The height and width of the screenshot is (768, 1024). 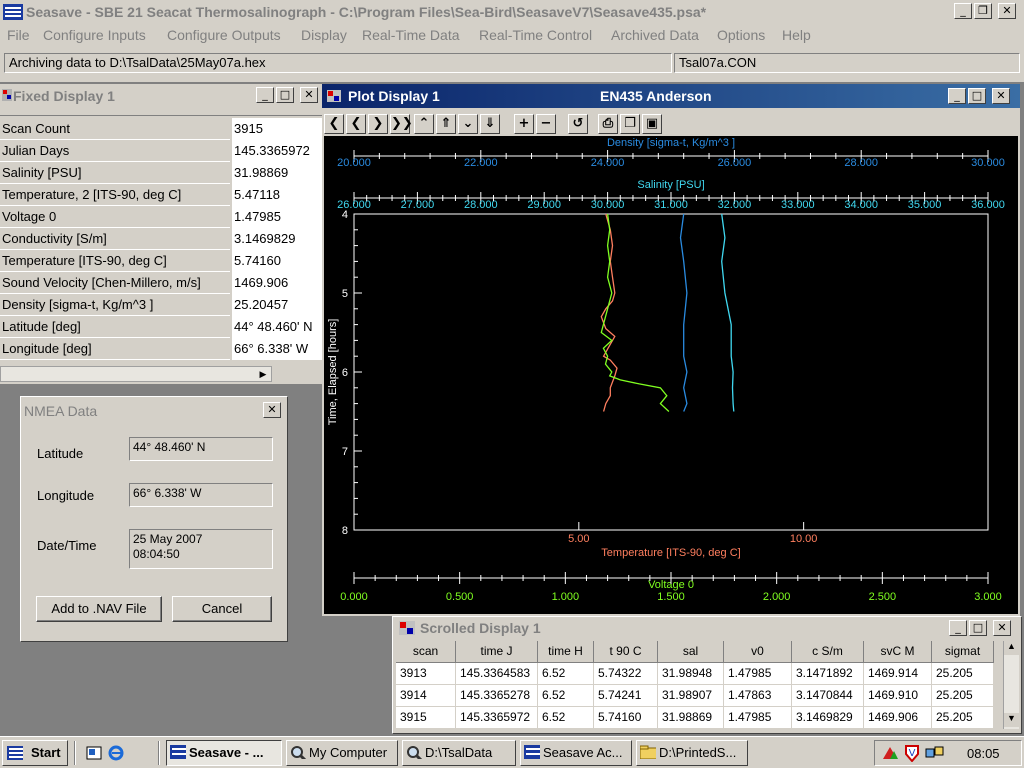 What do you see at coordinates (497, 652) in the screenshot?
I see `column-header: time J` at bounding box center [497, 652].